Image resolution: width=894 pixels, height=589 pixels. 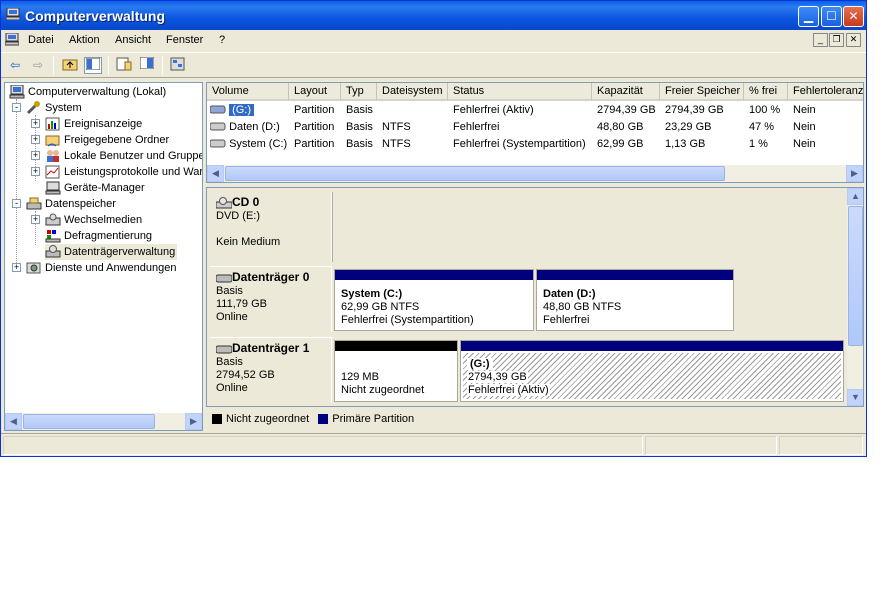 I want to click on column-header-freier-speicher: Freier Speicher, so click(x=702, y=92).